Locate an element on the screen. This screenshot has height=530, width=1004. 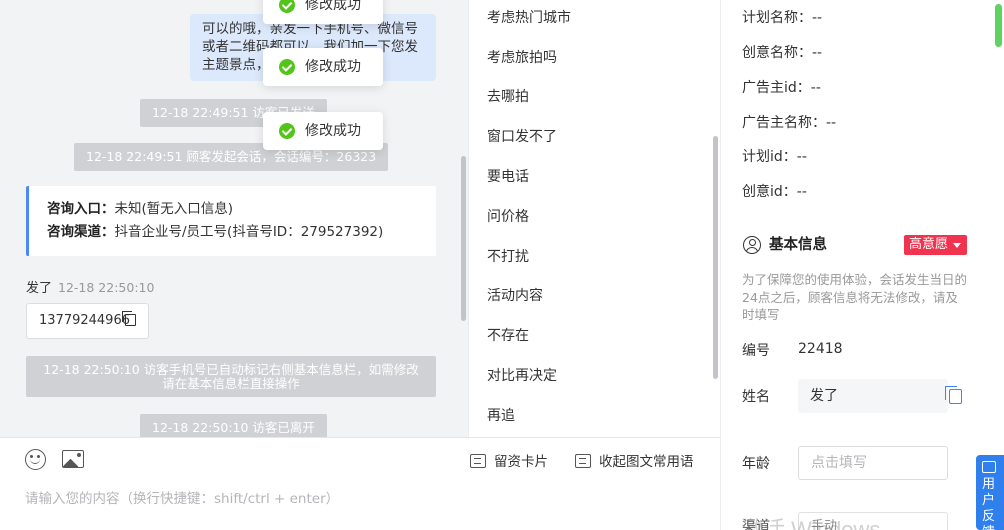
ad-field-creative-name: 创意名称：-- is located at coordinates (782, 53).